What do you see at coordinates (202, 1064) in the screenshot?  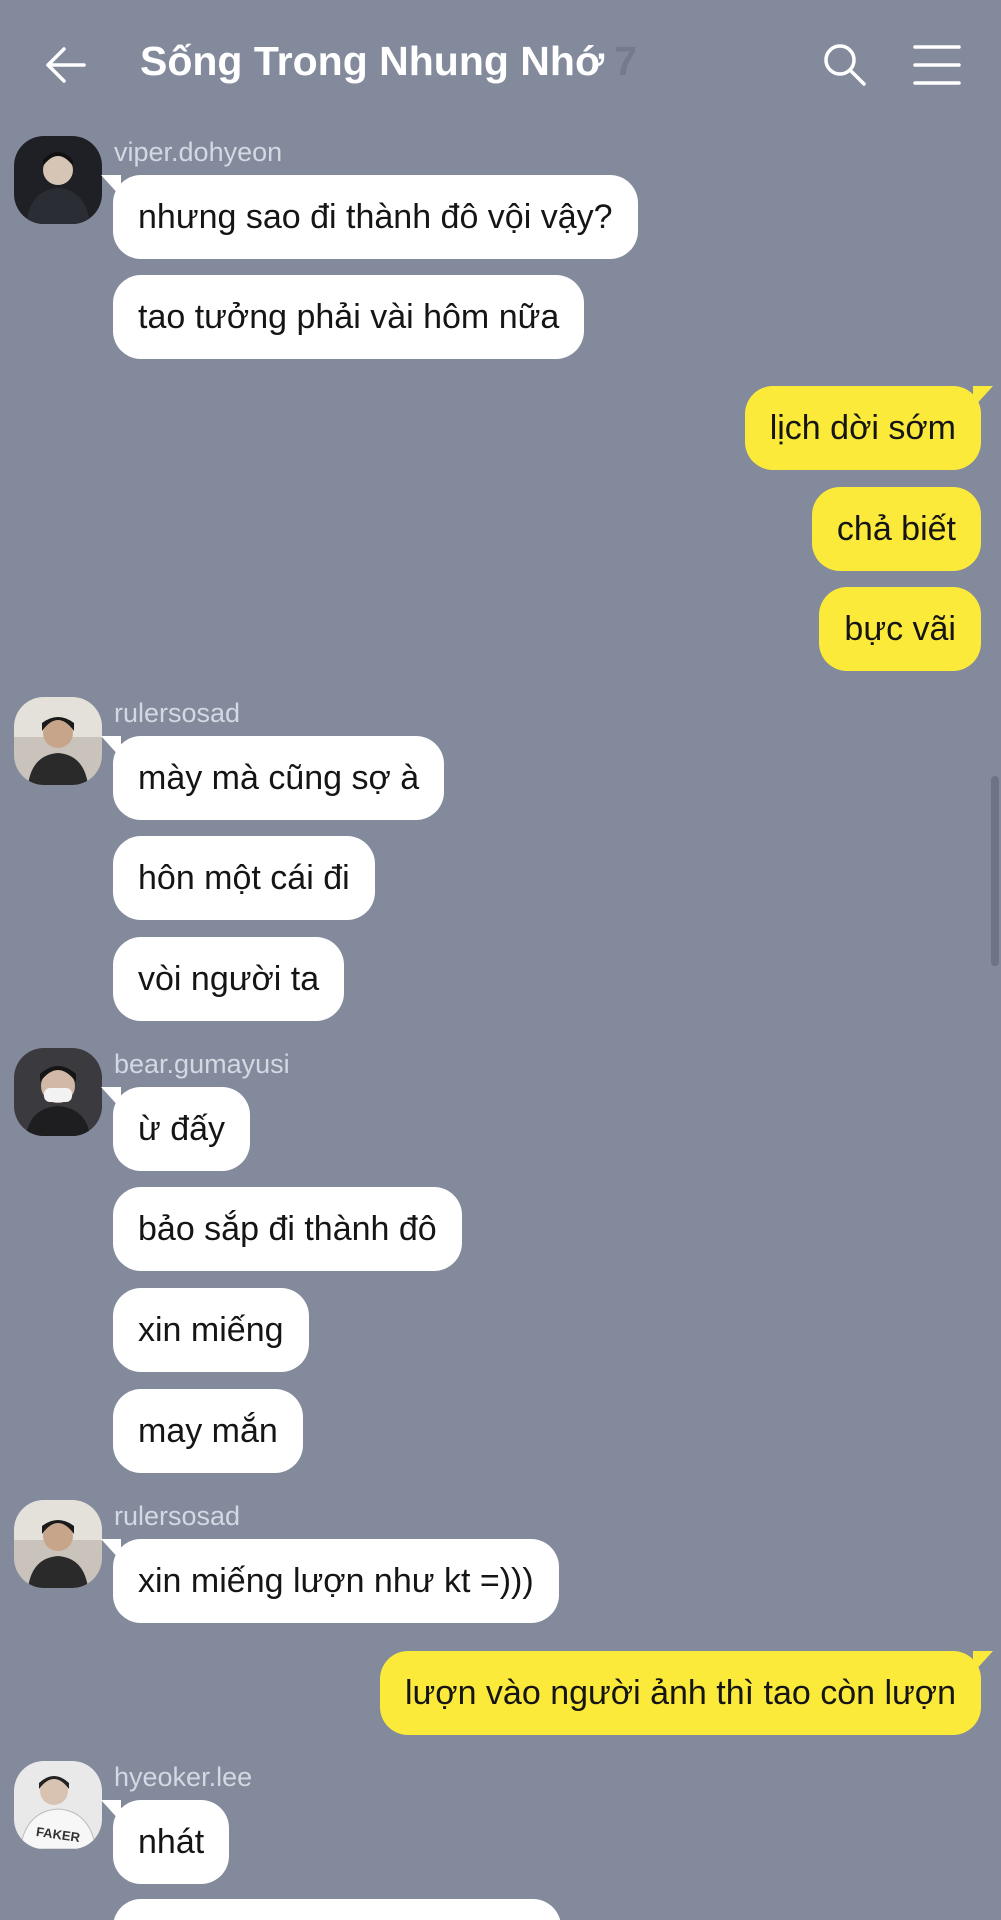 I see `sender-name: bear.gumayusi` at bounding box center [202, 1064].